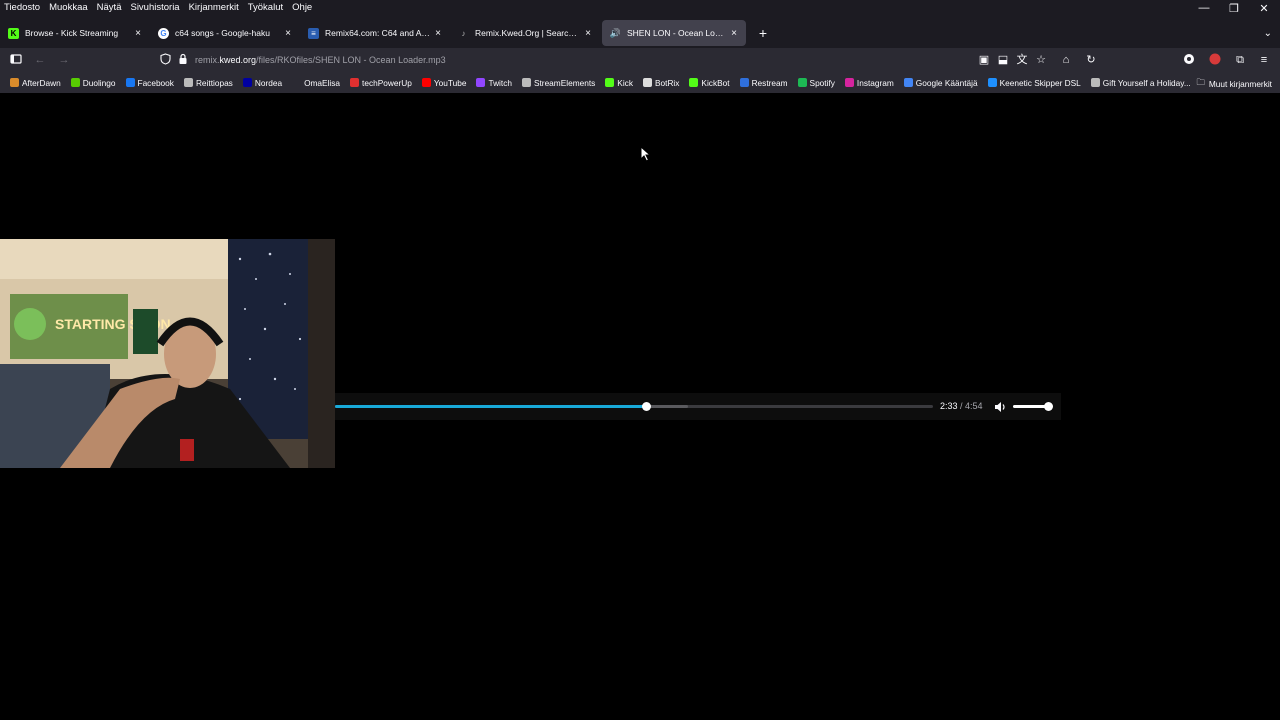  Describe the element at coordinates (660, 83) in the screenshot. I see `bookmark-item: BotRix` at that location.